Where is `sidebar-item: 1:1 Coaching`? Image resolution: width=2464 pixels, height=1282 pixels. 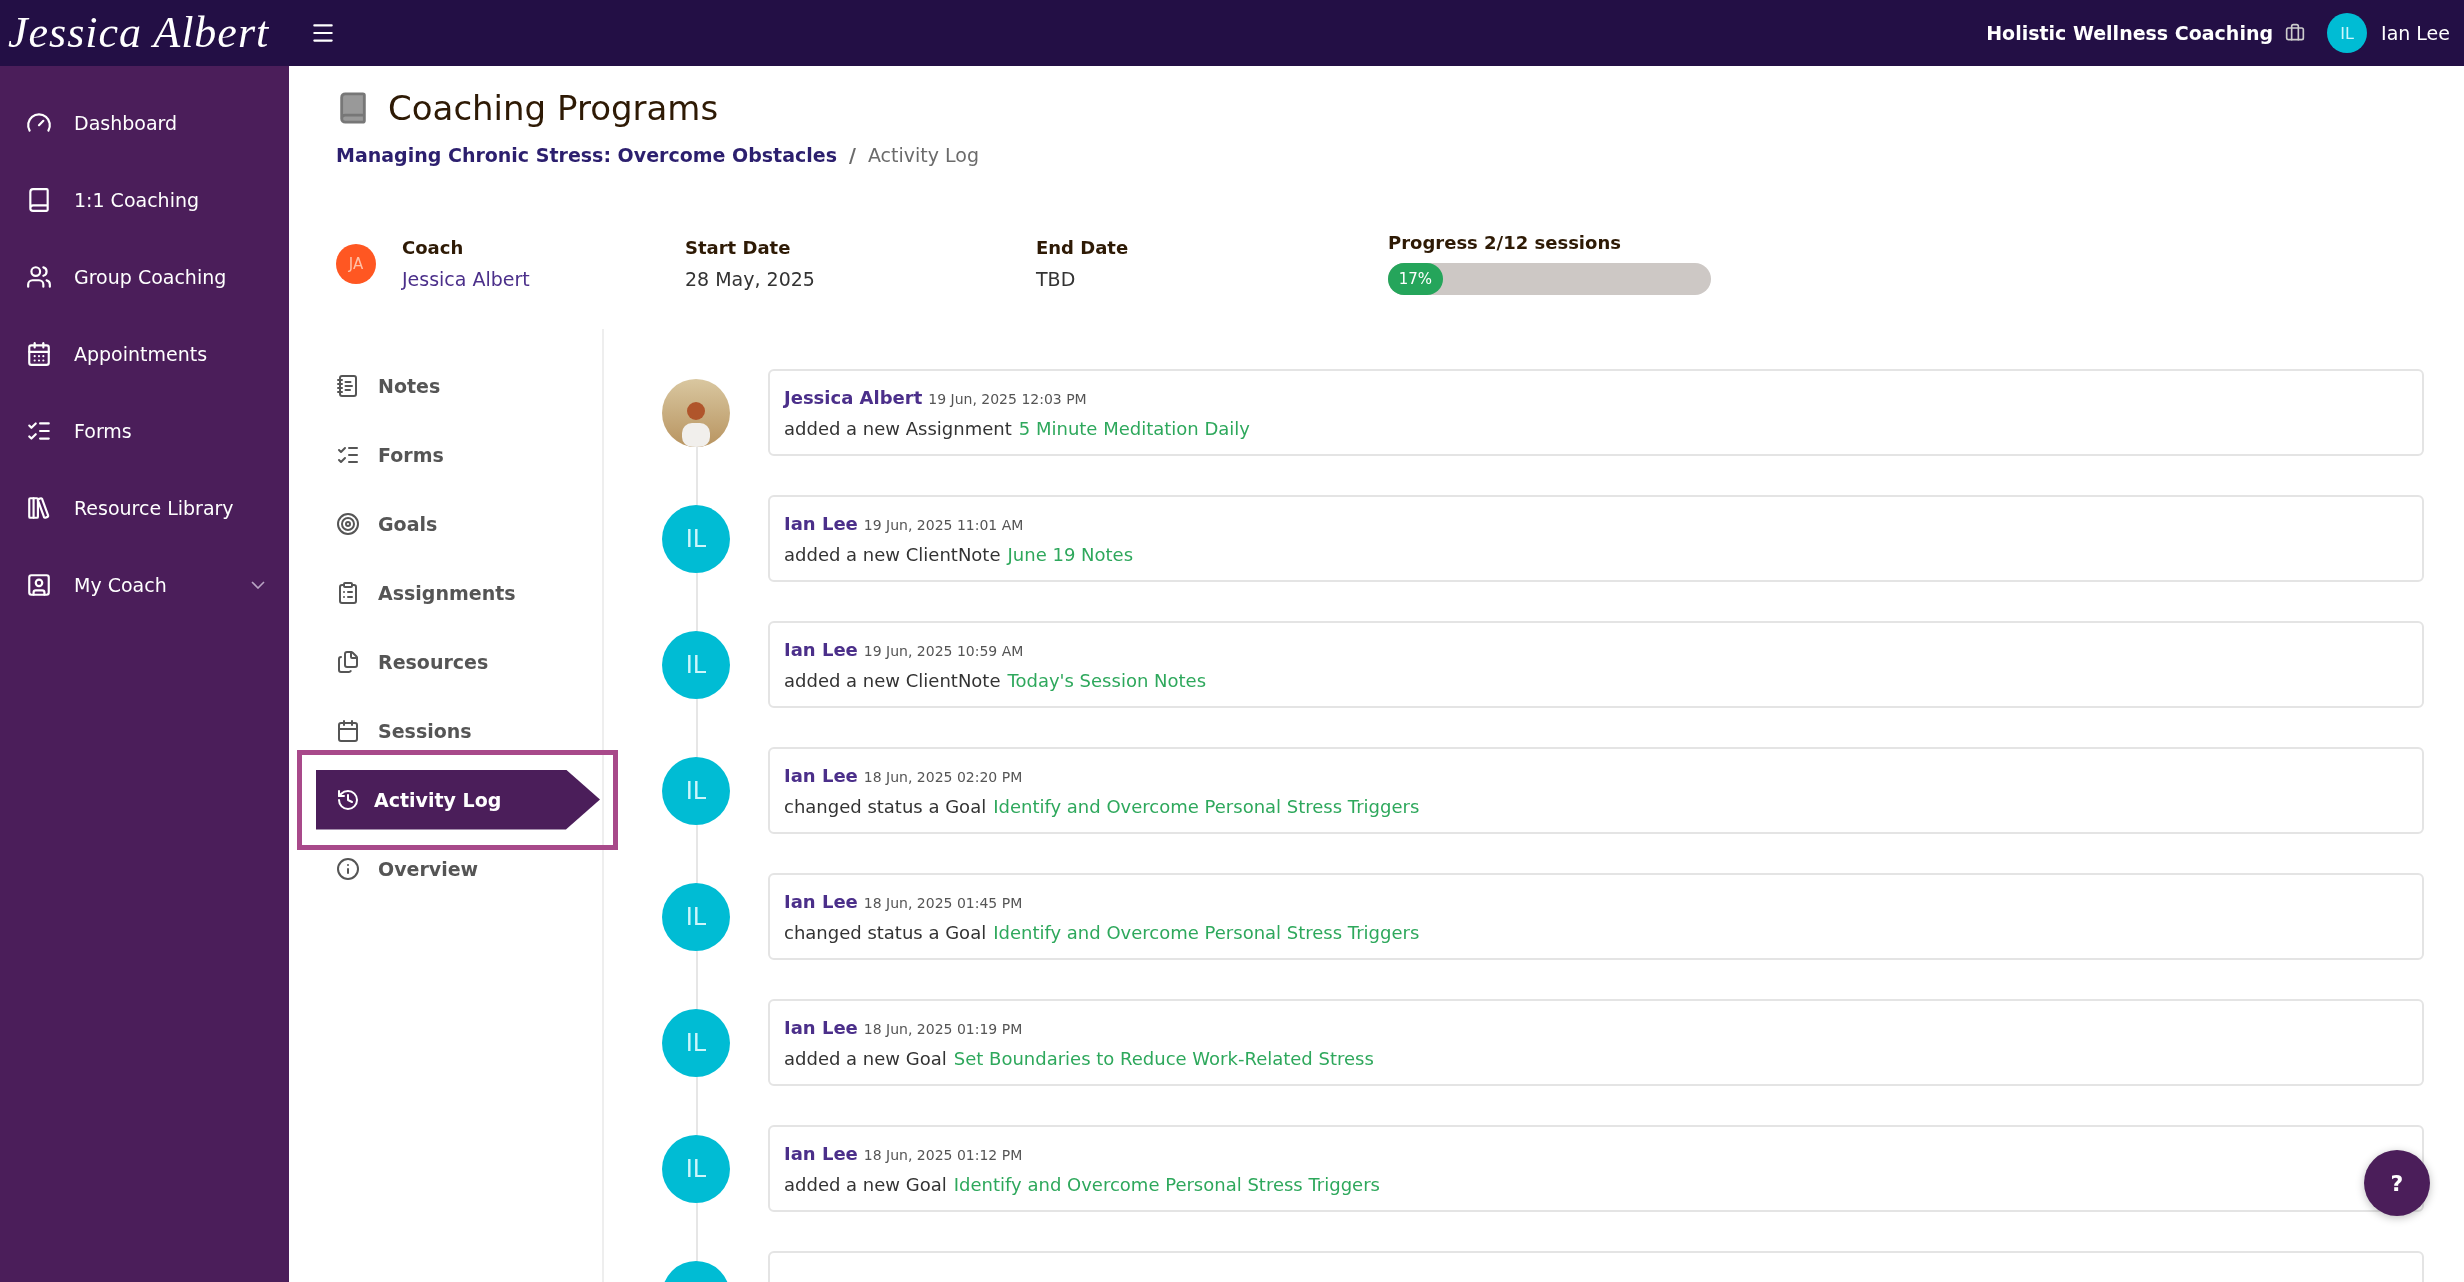
sidebar-item: 1:1 Coaching is located at coordinates (144, 199).